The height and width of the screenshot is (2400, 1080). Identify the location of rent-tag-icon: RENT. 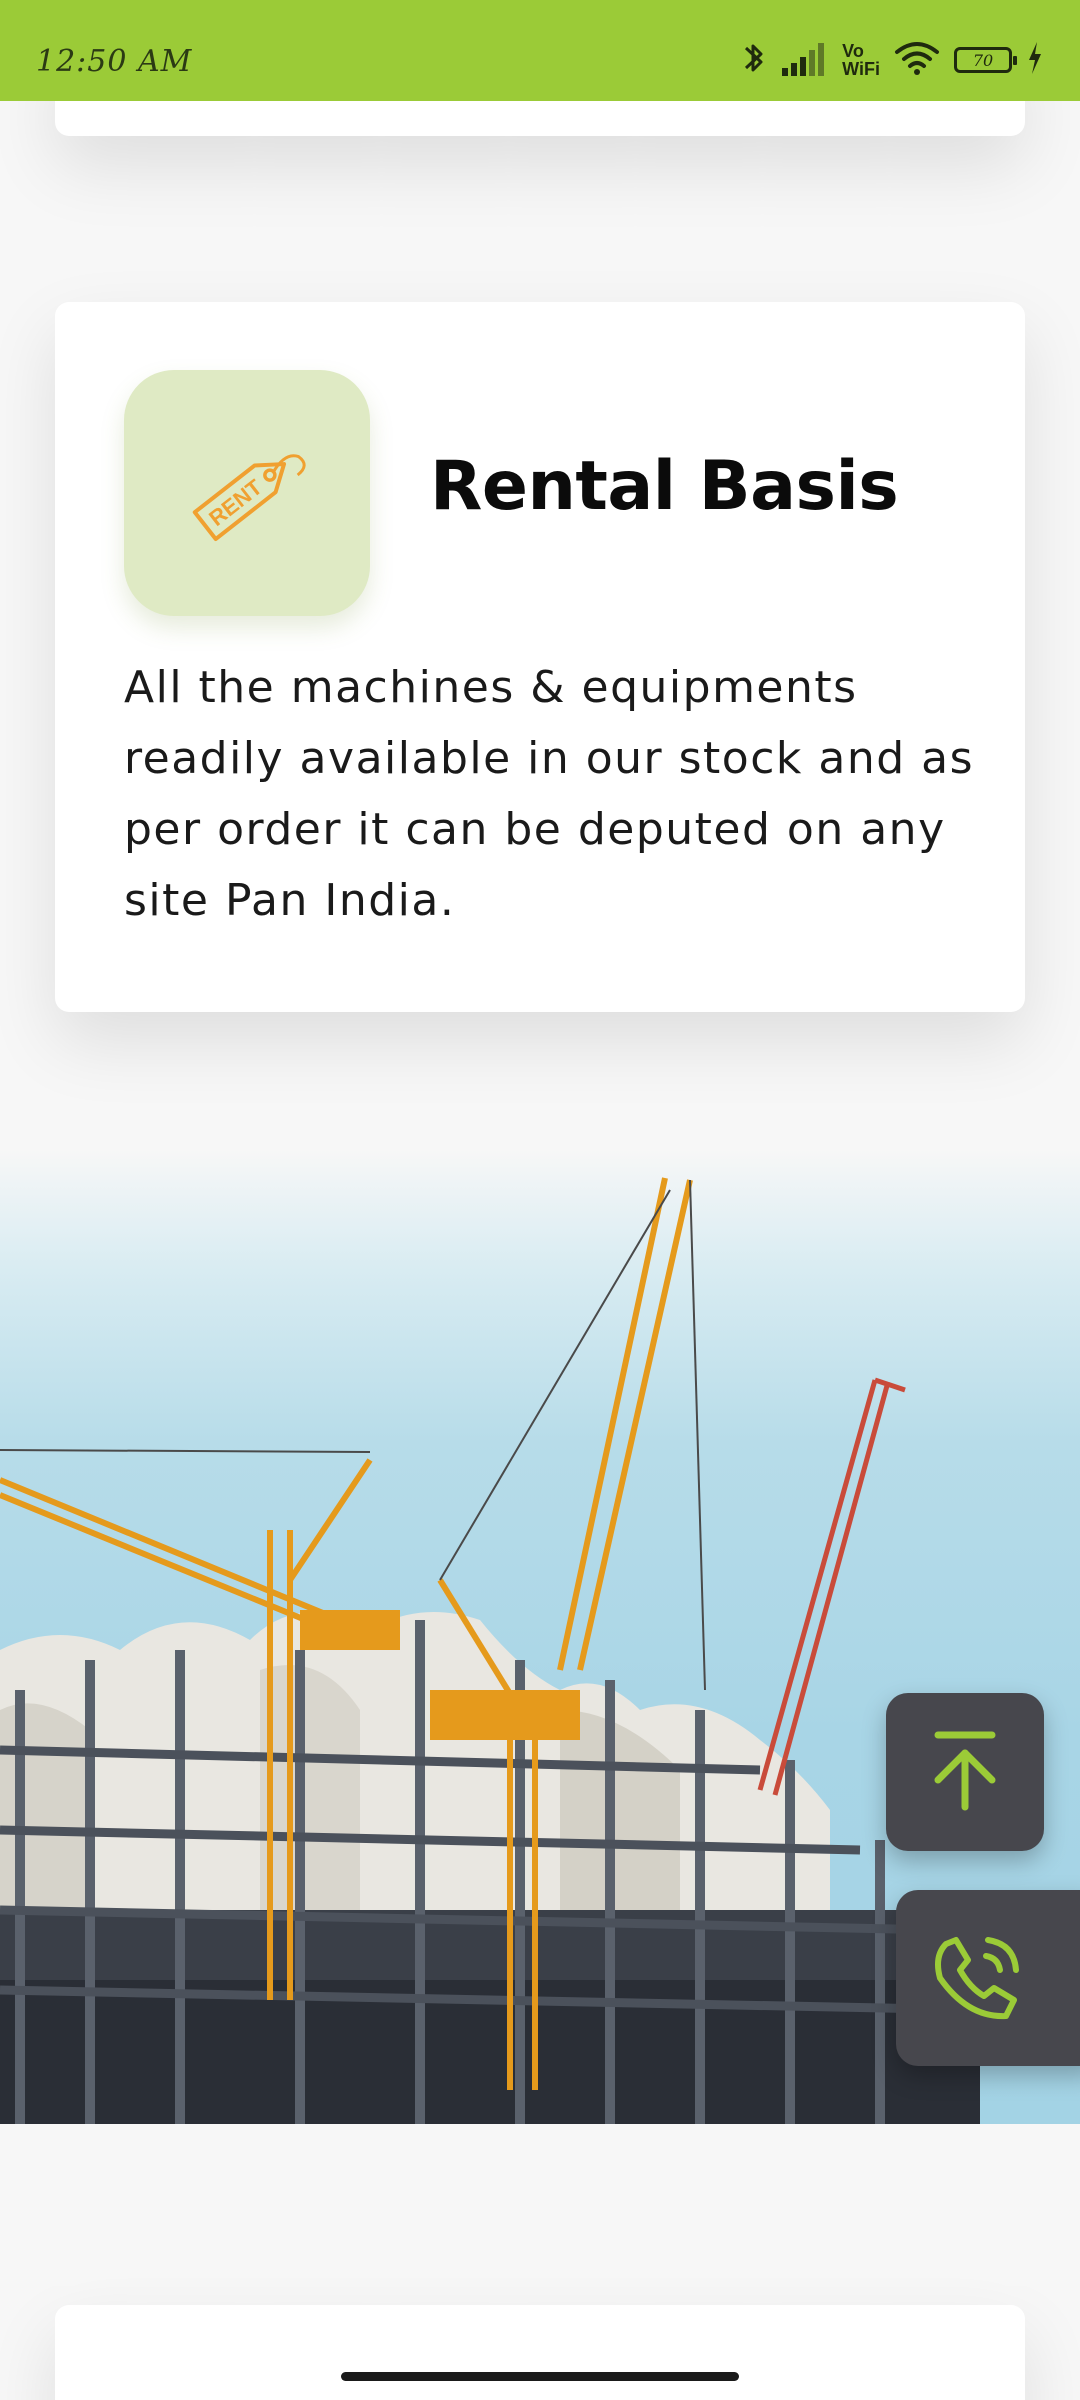
(247, 493).